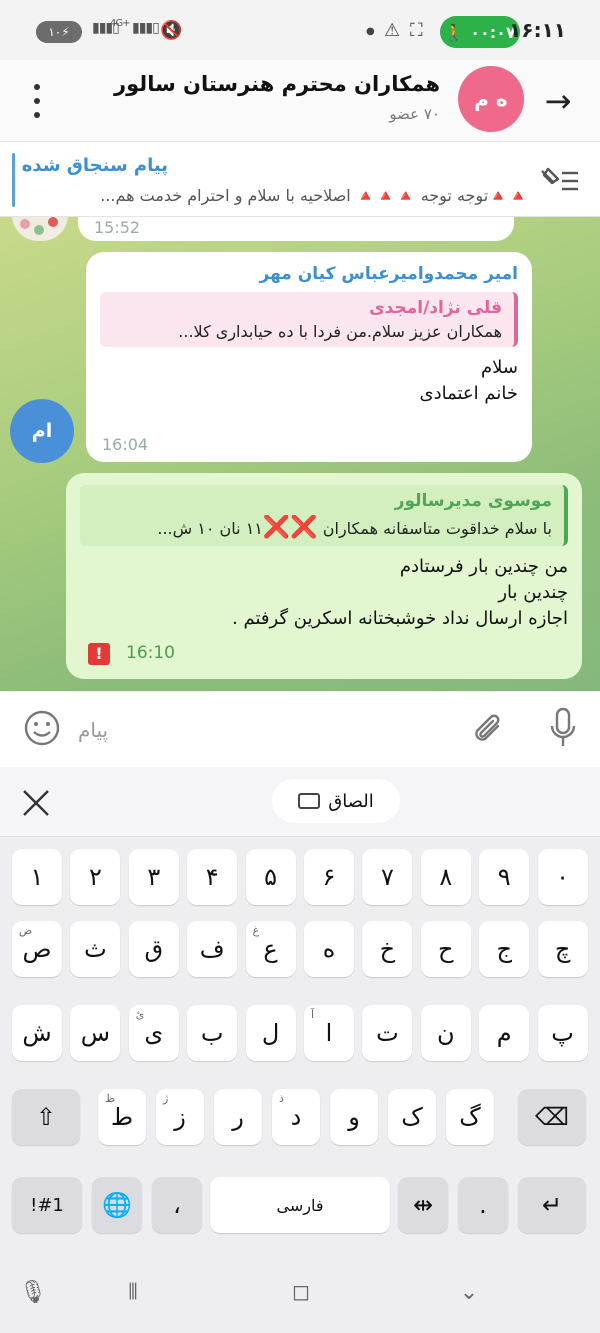 The height and width of the screenshot is (1333, 600). Describe the element at coordinates (270, 1033) in the screenshot. I see `key: ل` at that location.